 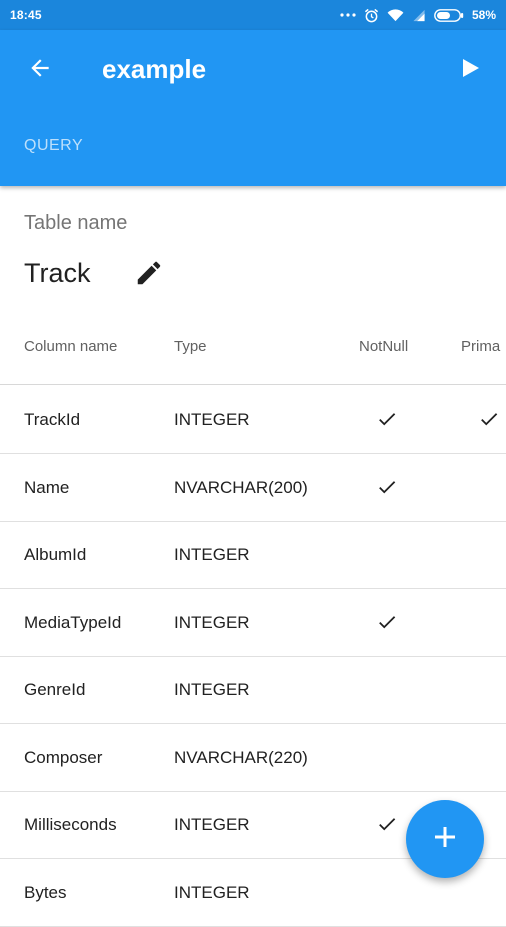 What do you see at coordinates (190, 346) in the screenshot?
I see `column-header-type: Type` at bounding box center [190, 346].